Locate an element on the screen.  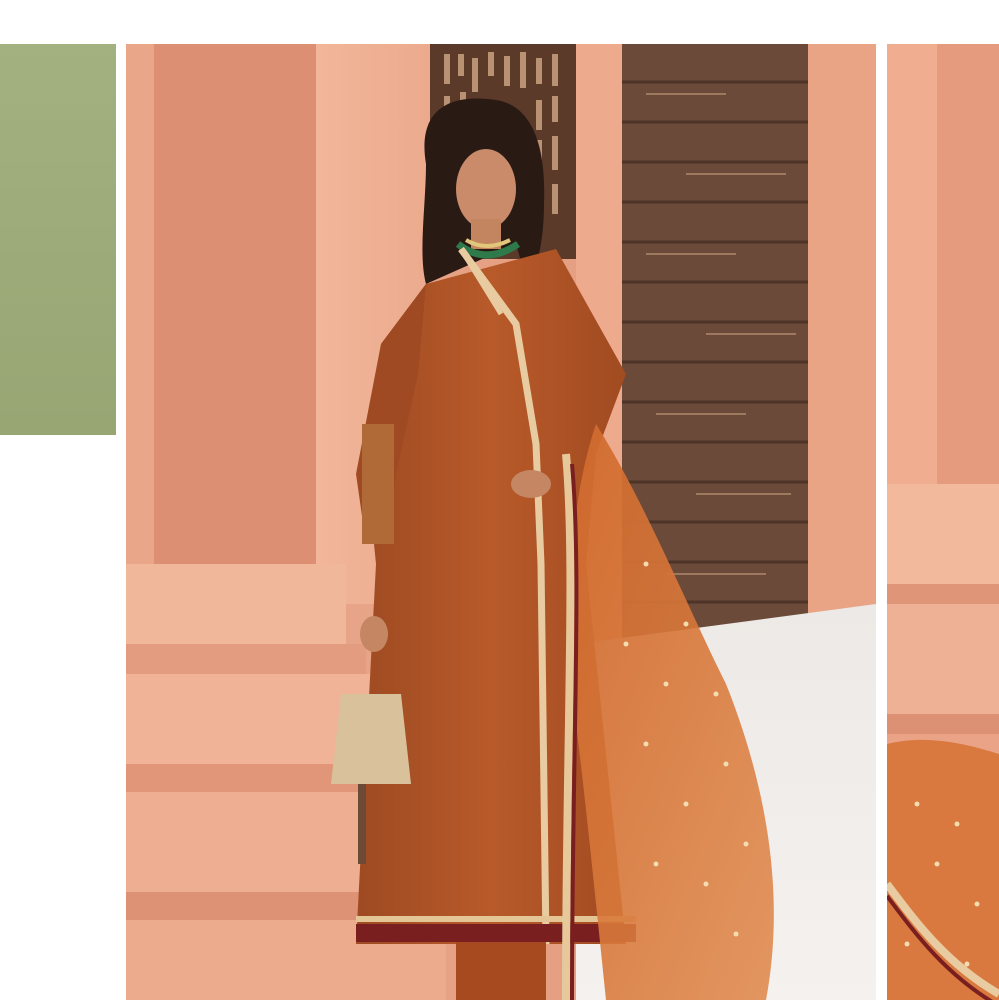
next-product-photo is located at coordinates (943, 522).